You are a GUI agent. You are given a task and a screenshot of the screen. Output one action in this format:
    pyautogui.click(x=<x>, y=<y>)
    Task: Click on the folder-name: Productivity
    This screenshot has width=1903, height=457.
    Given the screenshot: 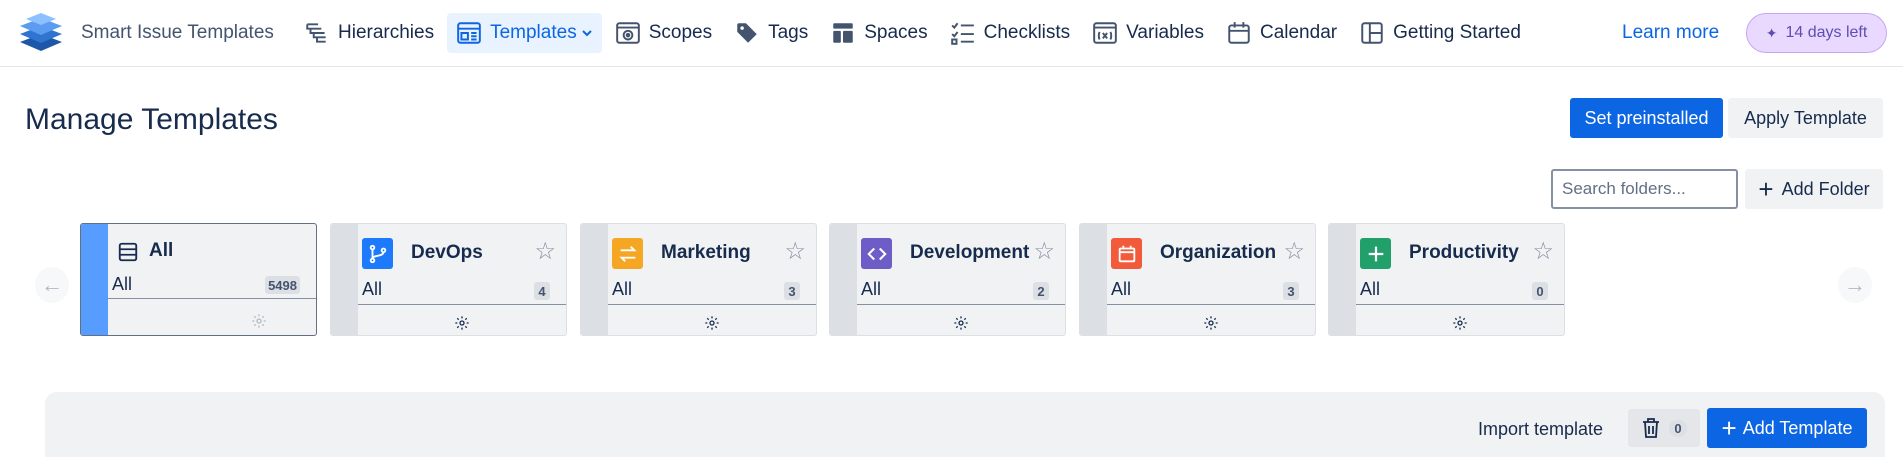 What is the action you would take?
    pyautogui.click(x=1464, y=252)
    